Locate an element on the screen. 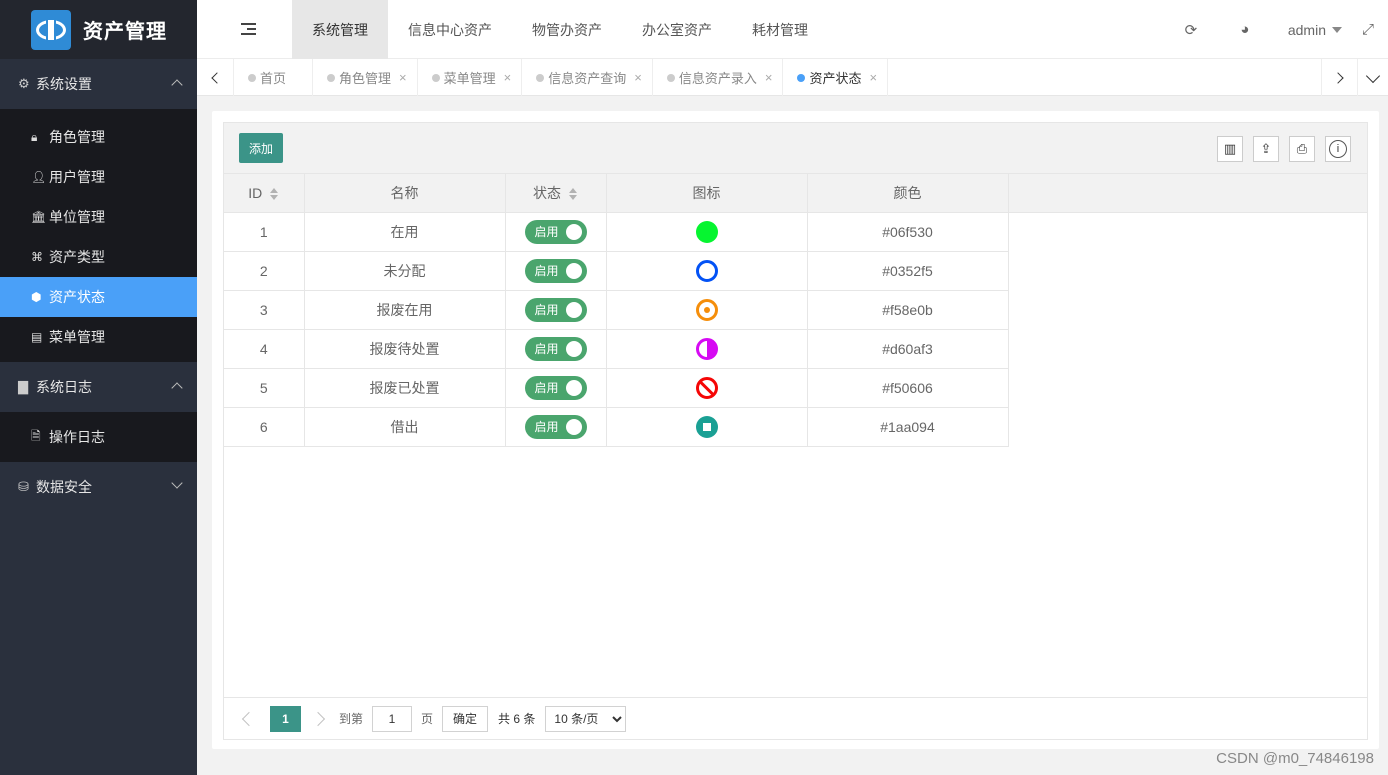  nav-group-system-logs: ▇ 系统日志 is located at coordinates (98, 387).